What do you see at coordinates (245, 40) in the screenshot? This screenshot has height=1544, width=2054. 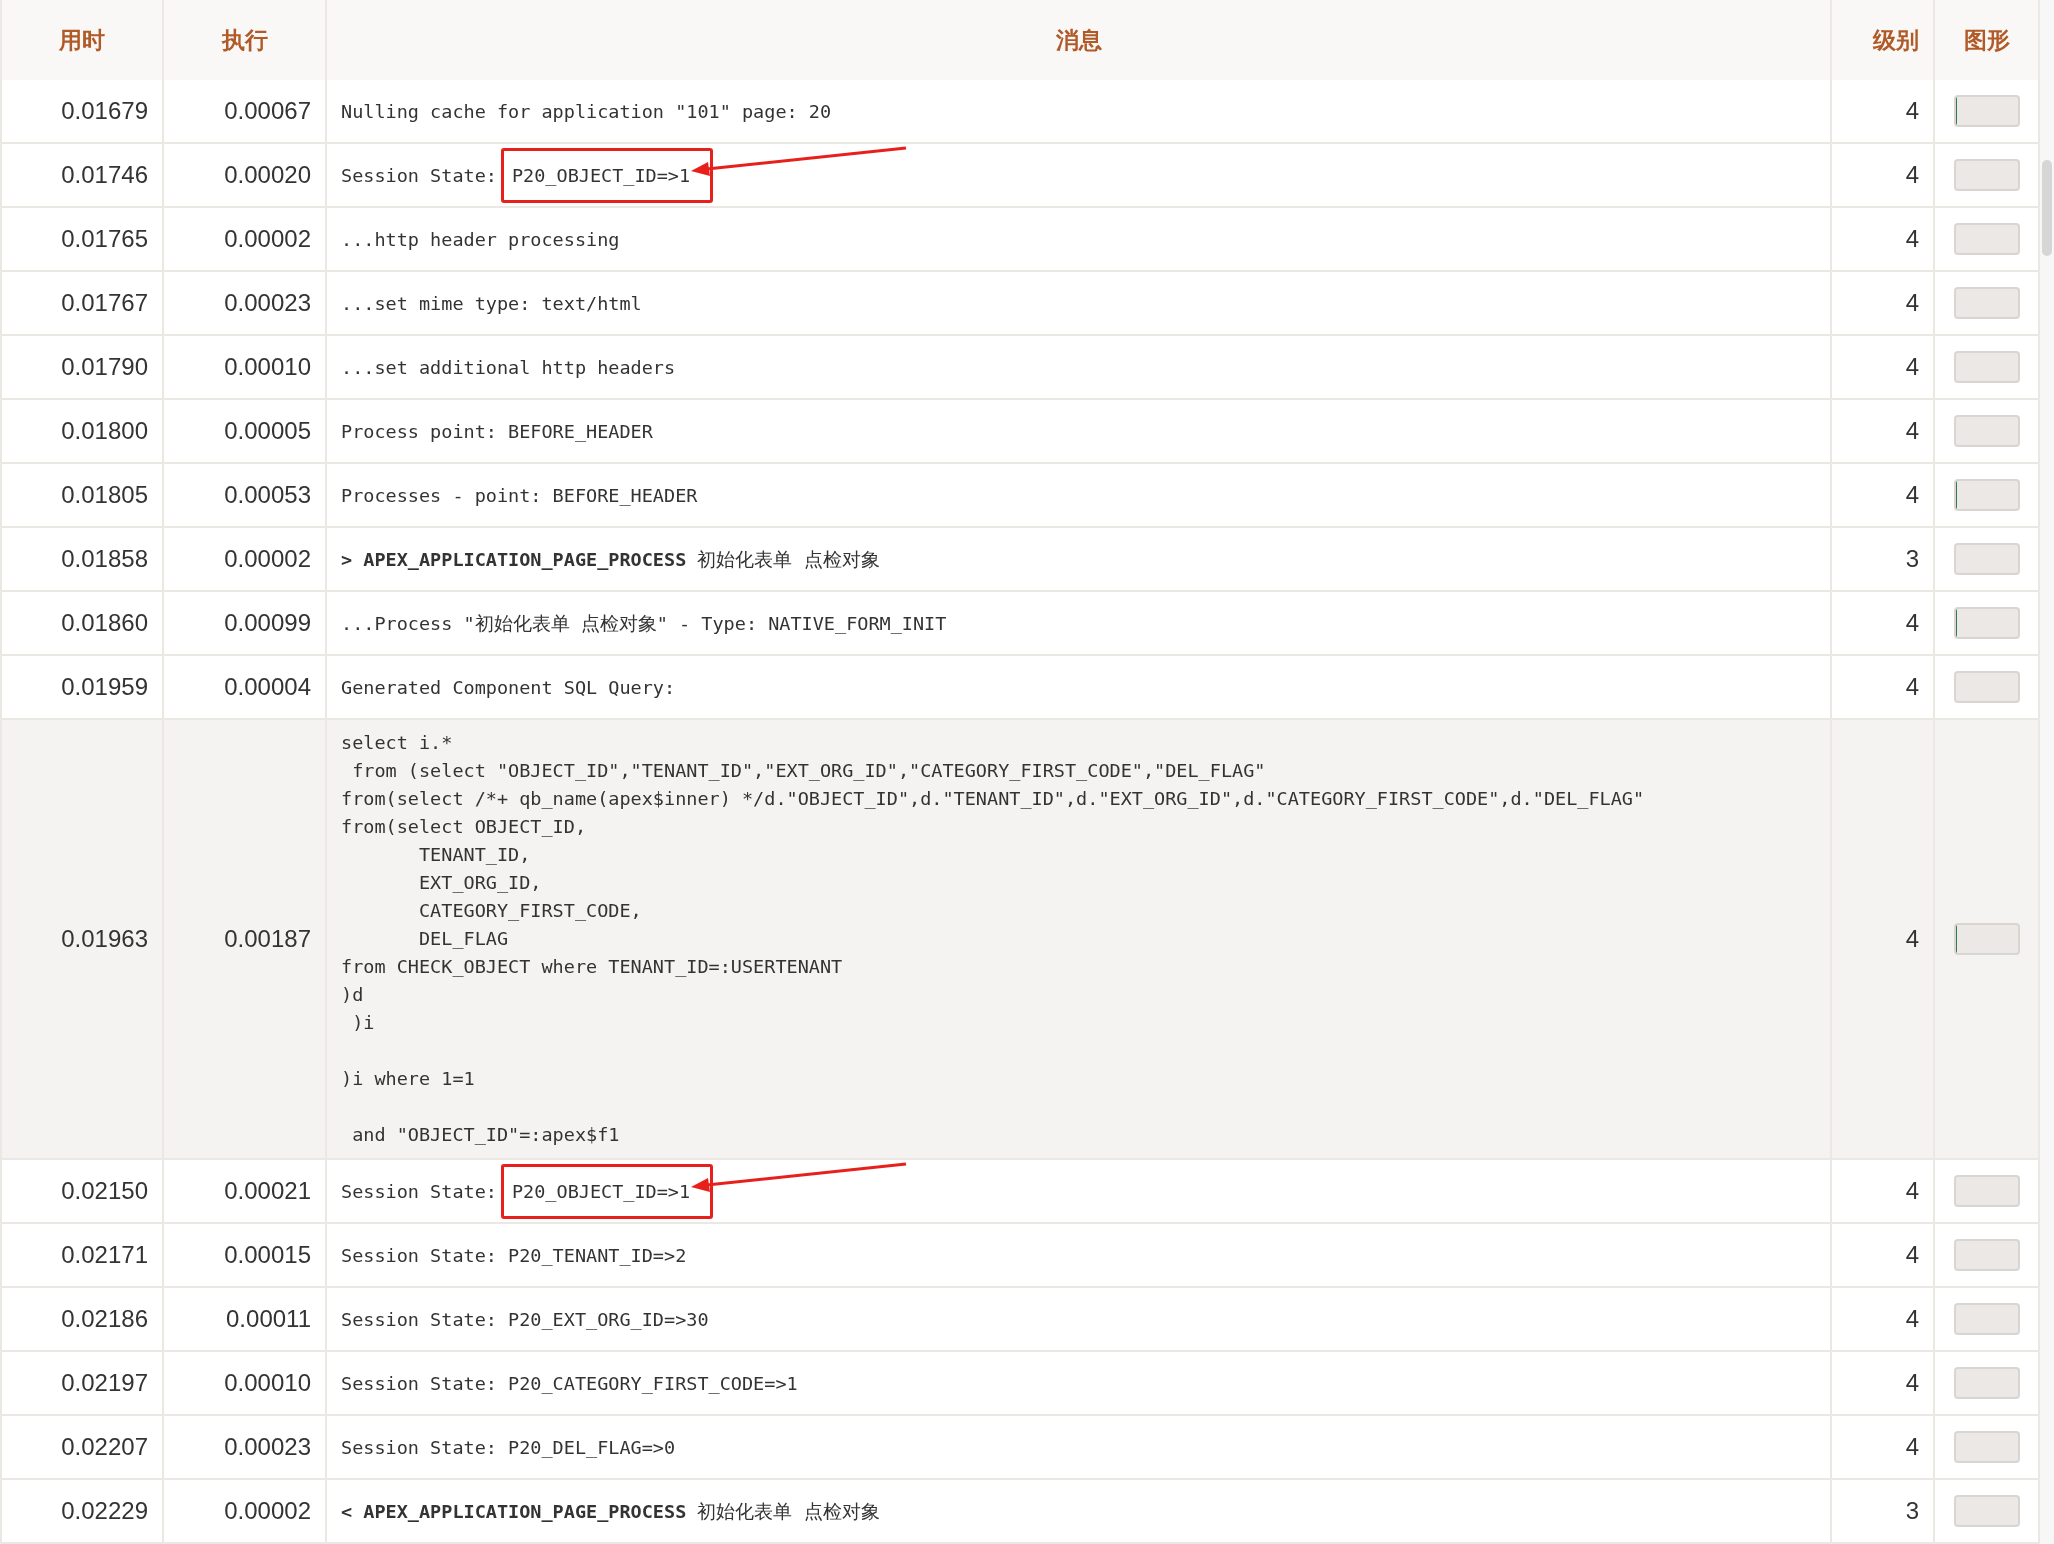 I see `column-header: 执行` at bounding box center [245, 40].